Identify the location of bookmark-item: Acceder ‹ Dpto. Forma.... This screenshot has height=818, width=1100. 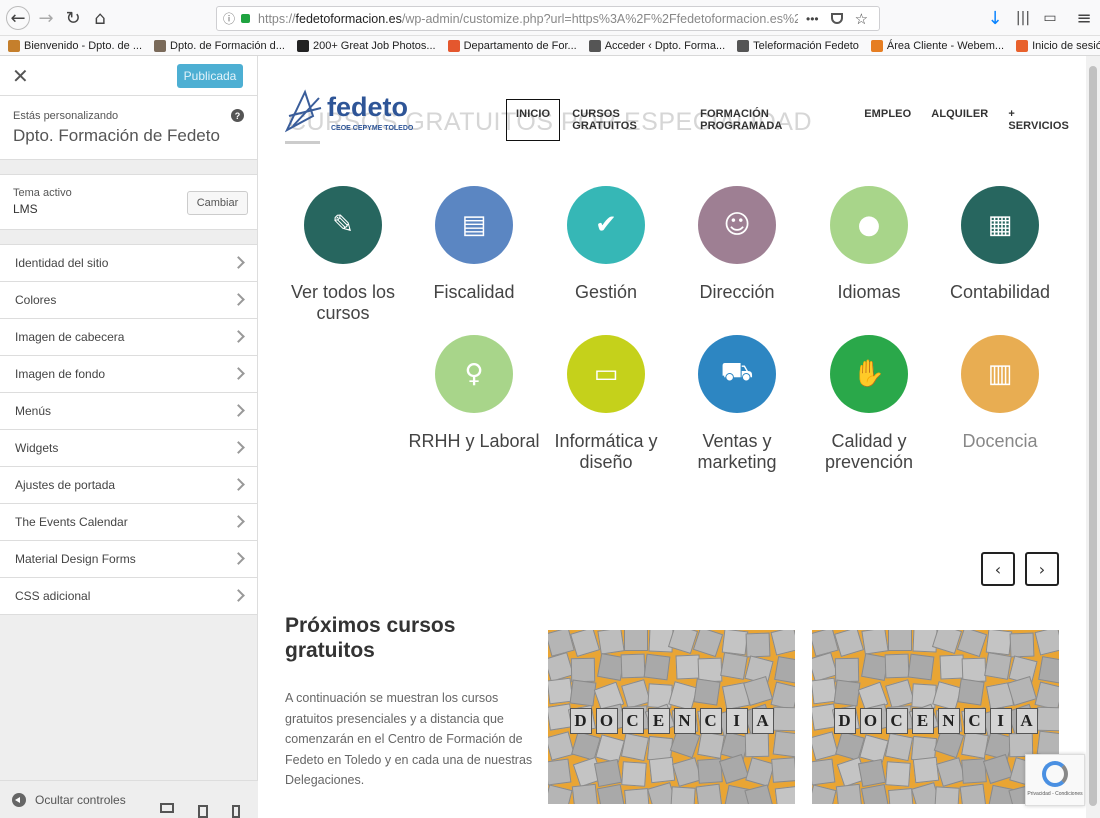
(657, 45).